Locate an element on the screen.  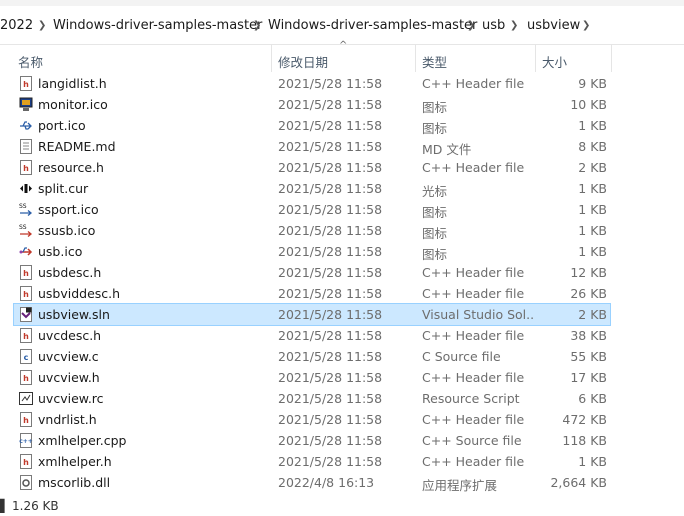
column-header-type: 类型 is located at coordinates (434, 61).